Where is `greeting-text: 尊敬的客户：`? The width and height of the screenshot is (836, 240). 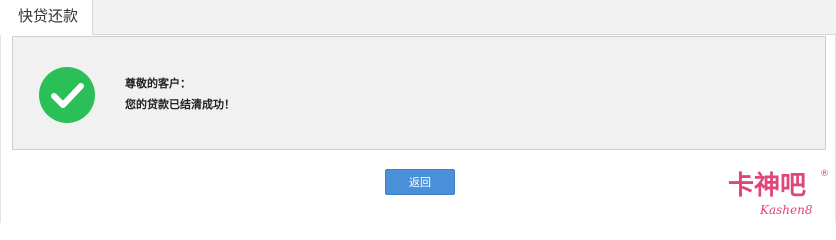
greeting-text: 尊敬的客户： is located at coordinates (158, 83).